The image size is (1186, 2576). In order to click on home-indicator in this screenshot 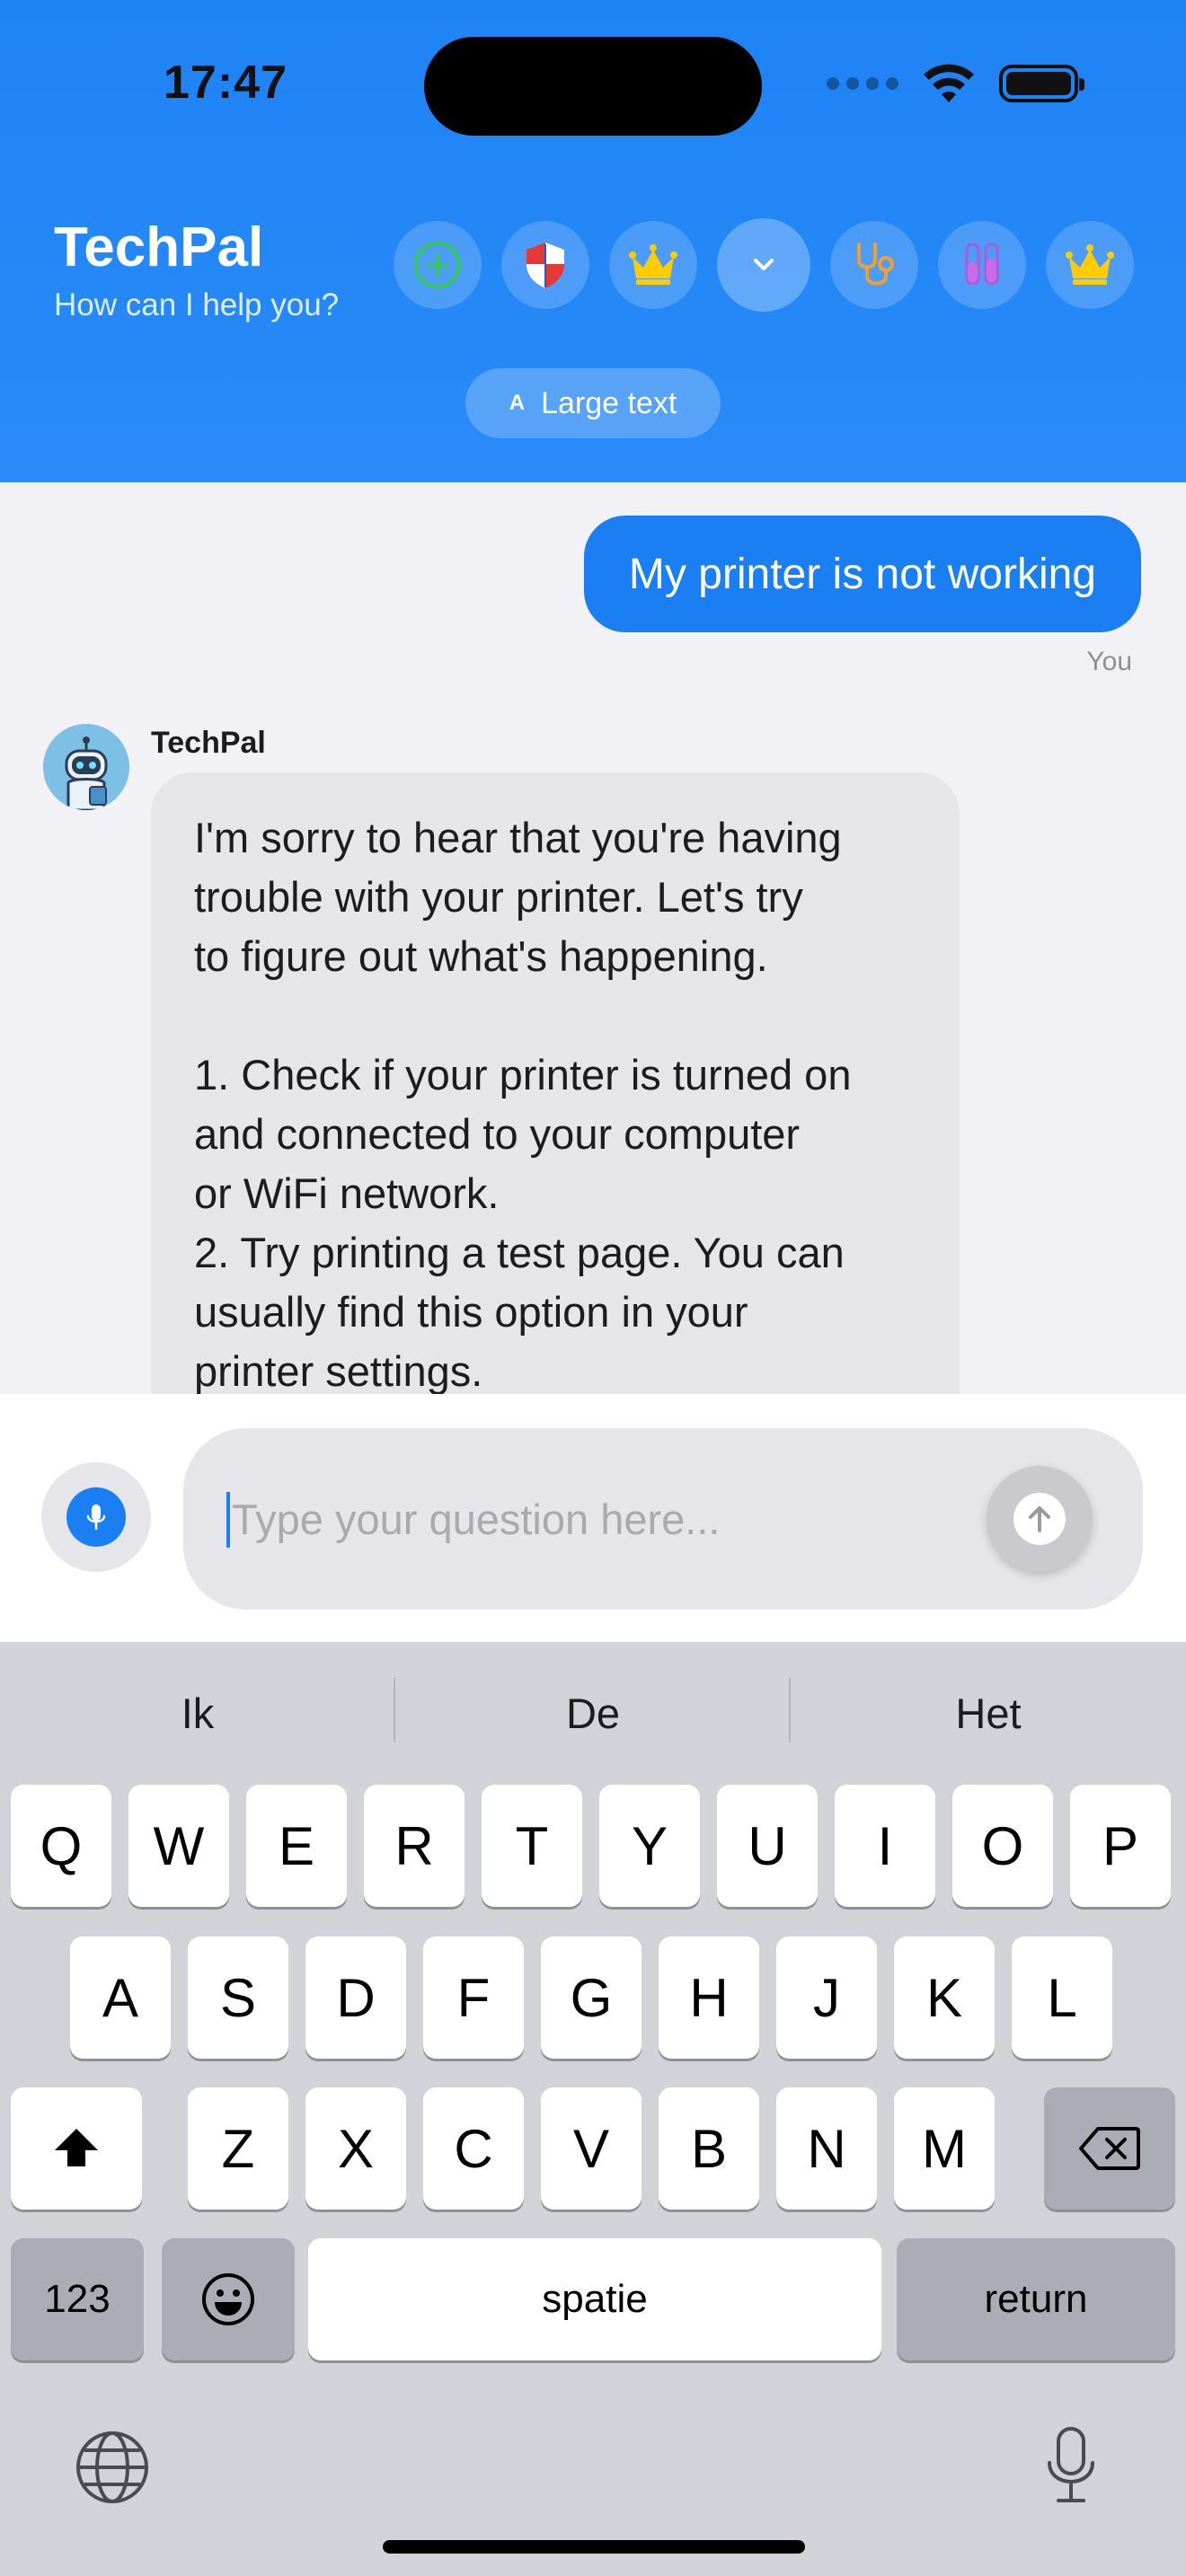, I will do `click(594, 2547)`.